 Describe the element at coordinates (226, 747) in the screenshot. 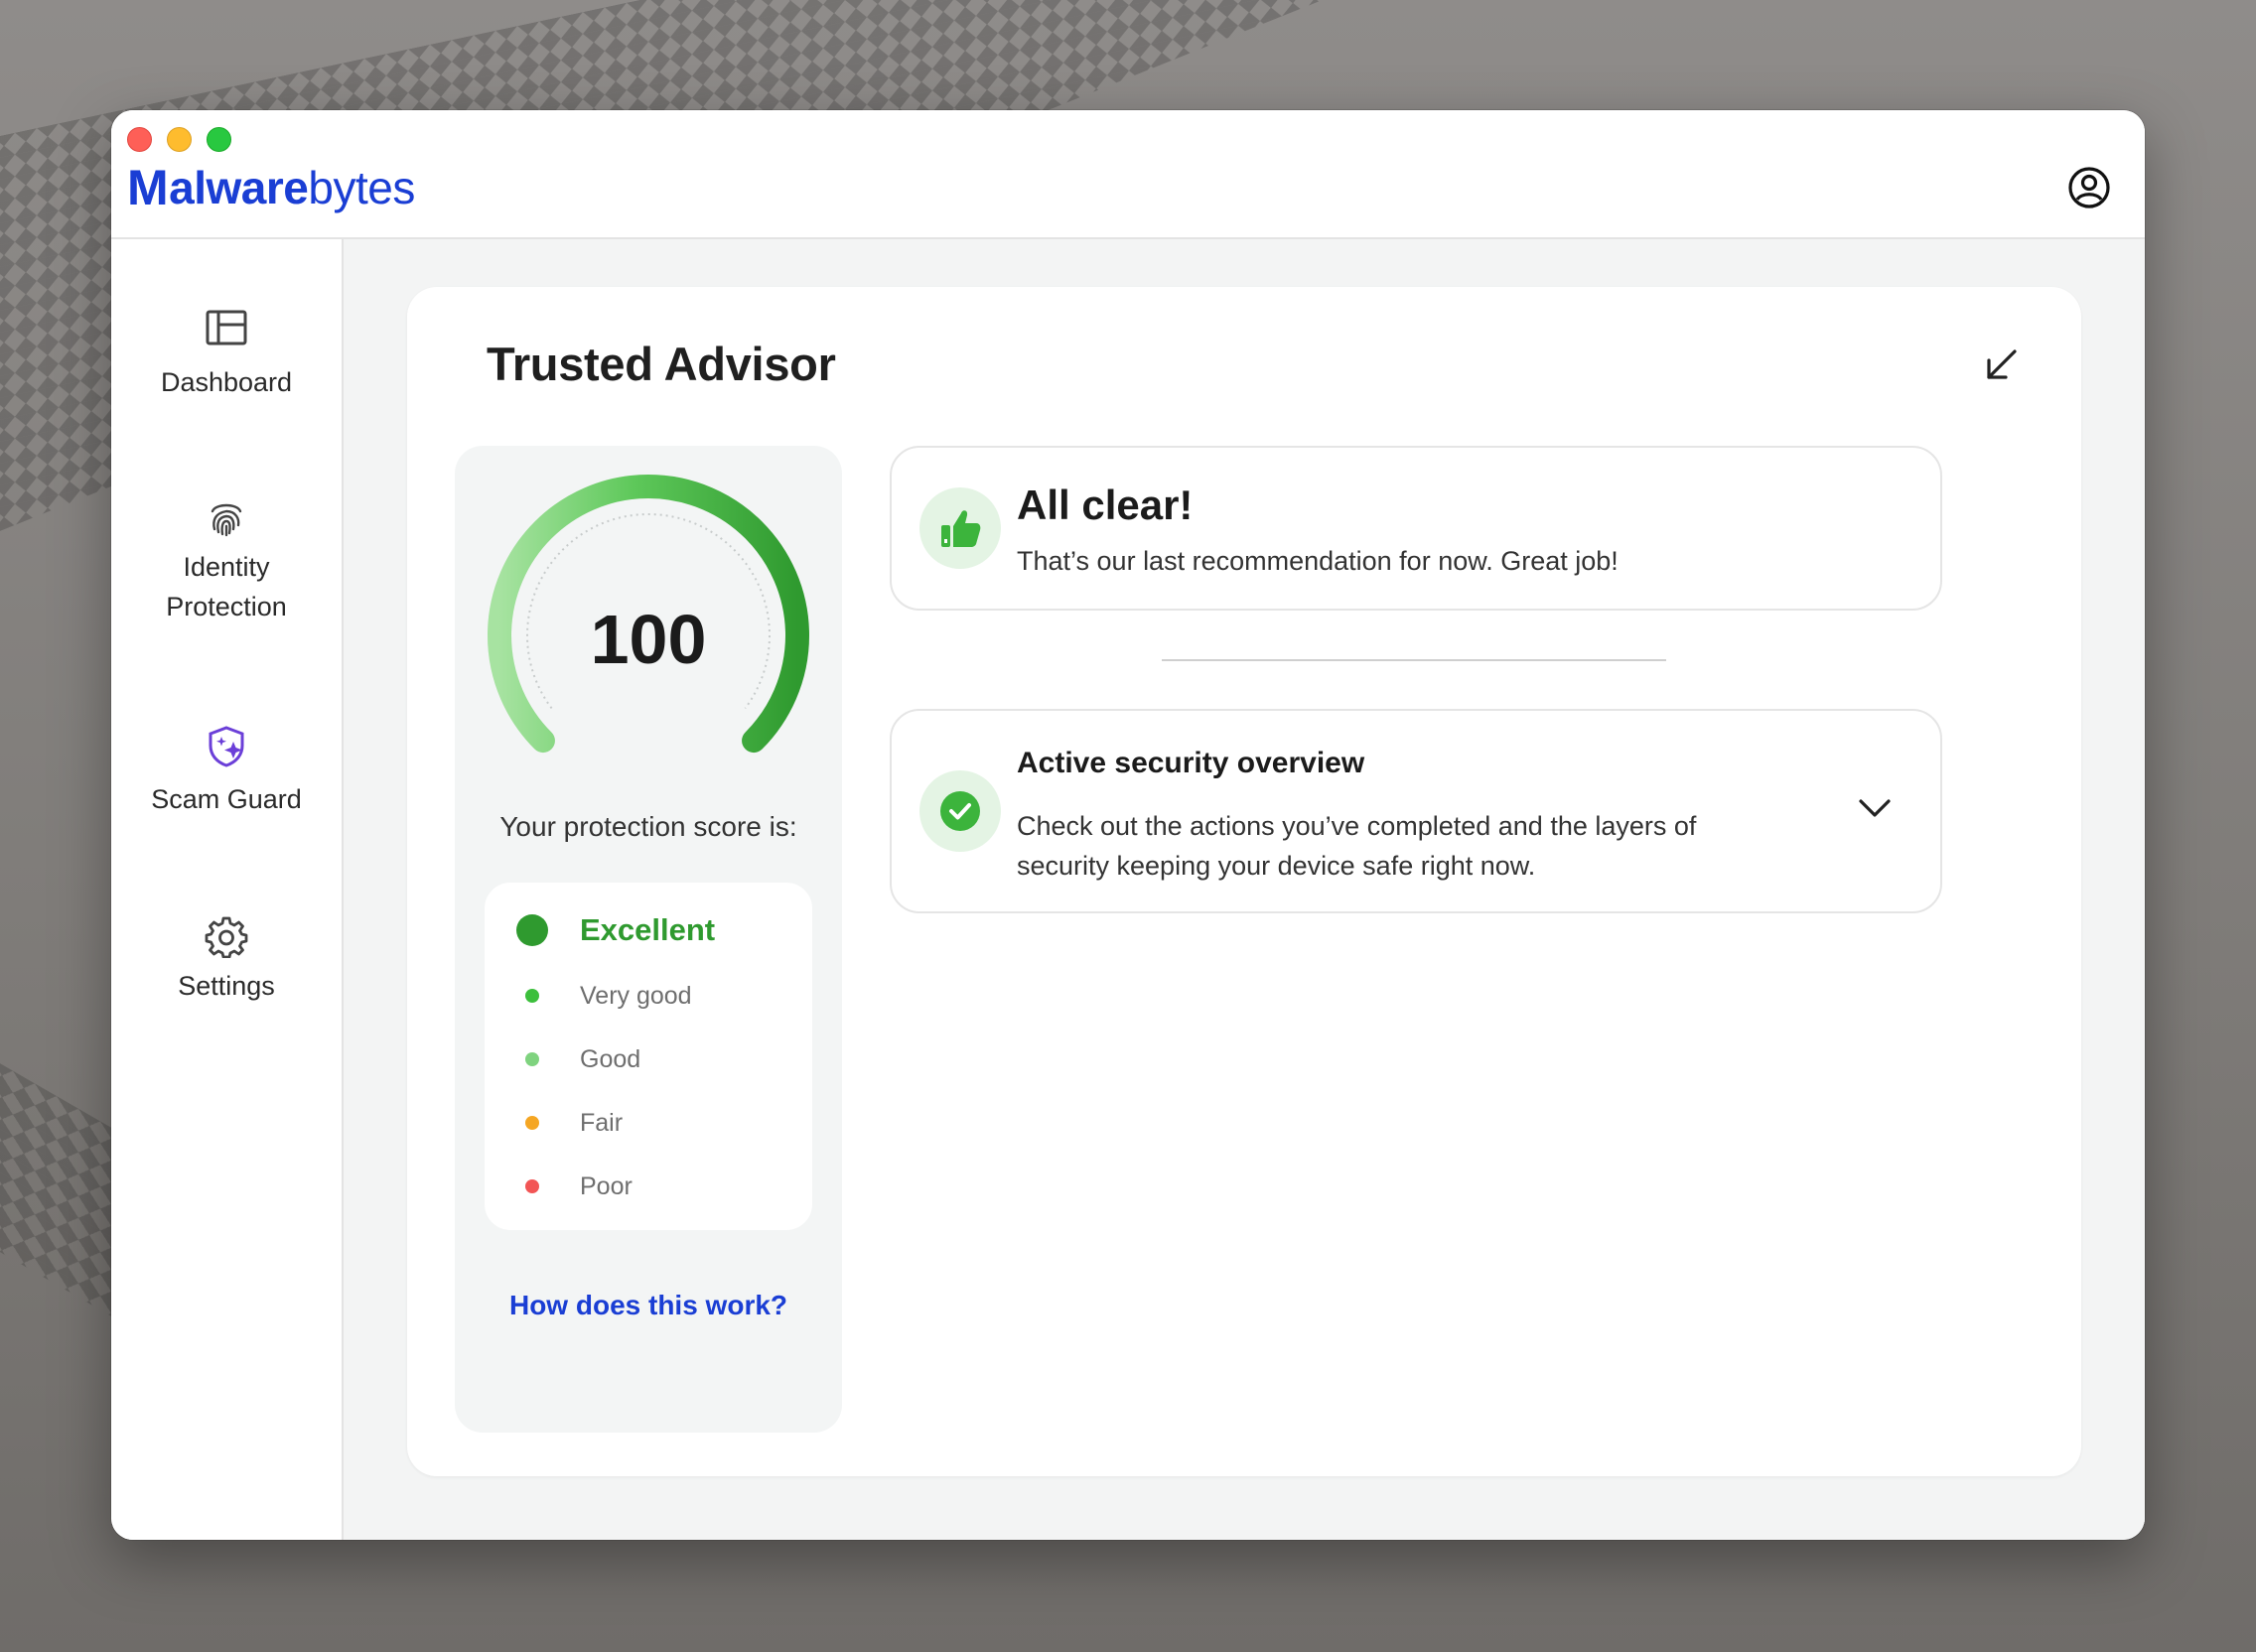

I see `scam-guard-shield-icon` at that location.